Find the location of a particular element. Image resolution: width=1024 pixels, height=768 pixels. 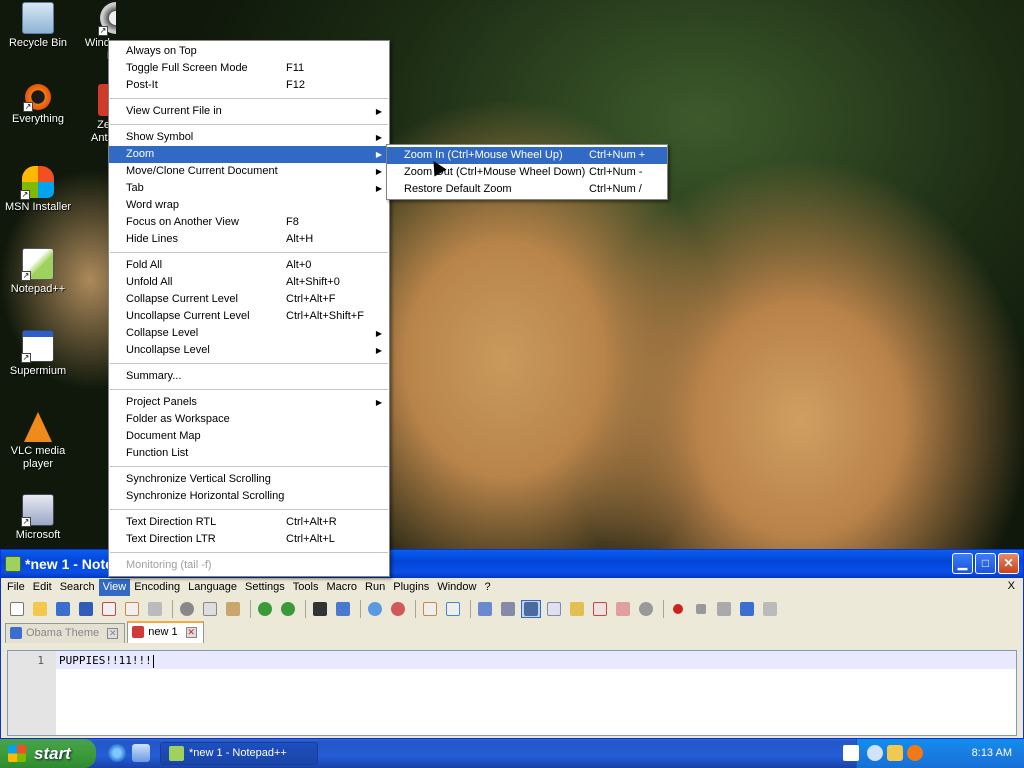

menu-item-project-panels: Project Panels ▶ is located at coordinates (249, 402).